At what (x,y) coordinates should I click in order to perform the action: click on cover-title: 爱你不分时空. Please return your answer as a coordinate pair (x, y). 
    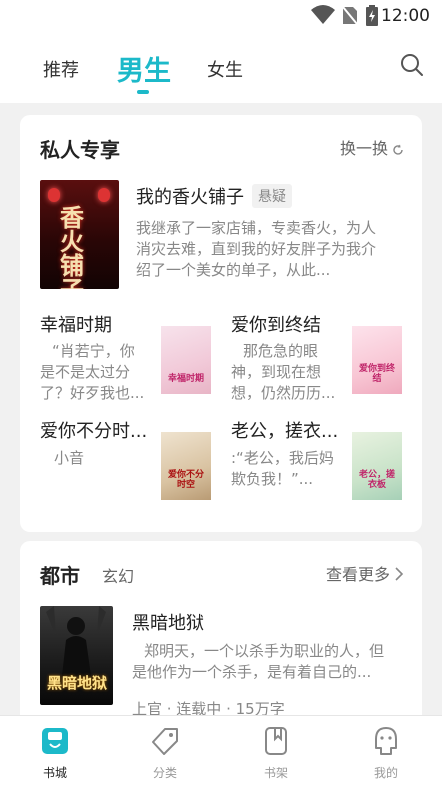
    Looking at the image, I should click on (185, 480).